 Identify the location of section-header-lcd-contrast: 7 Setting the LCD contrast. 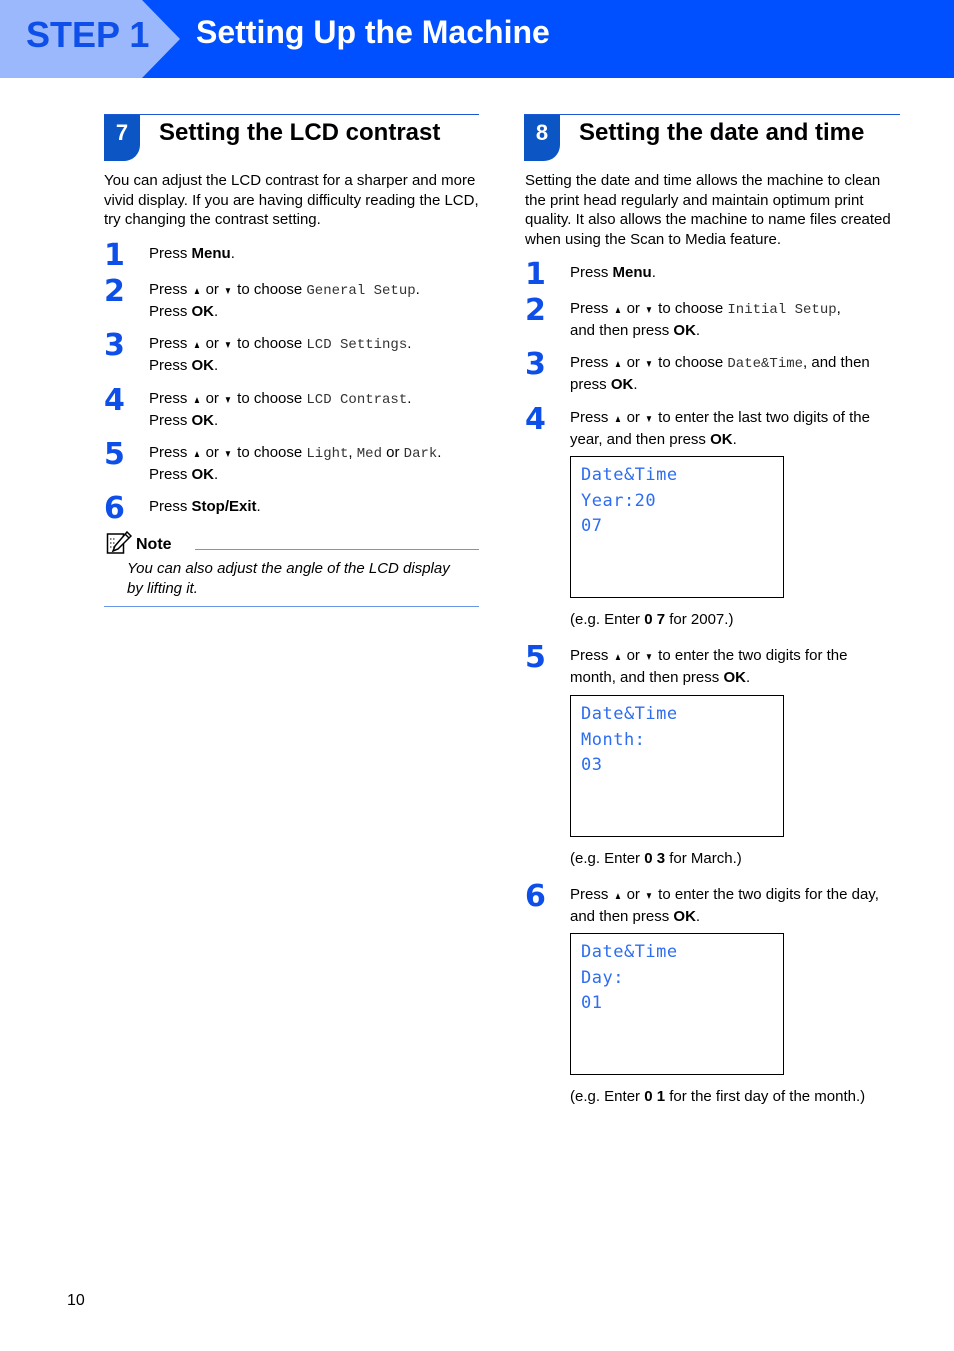
(291, 138).